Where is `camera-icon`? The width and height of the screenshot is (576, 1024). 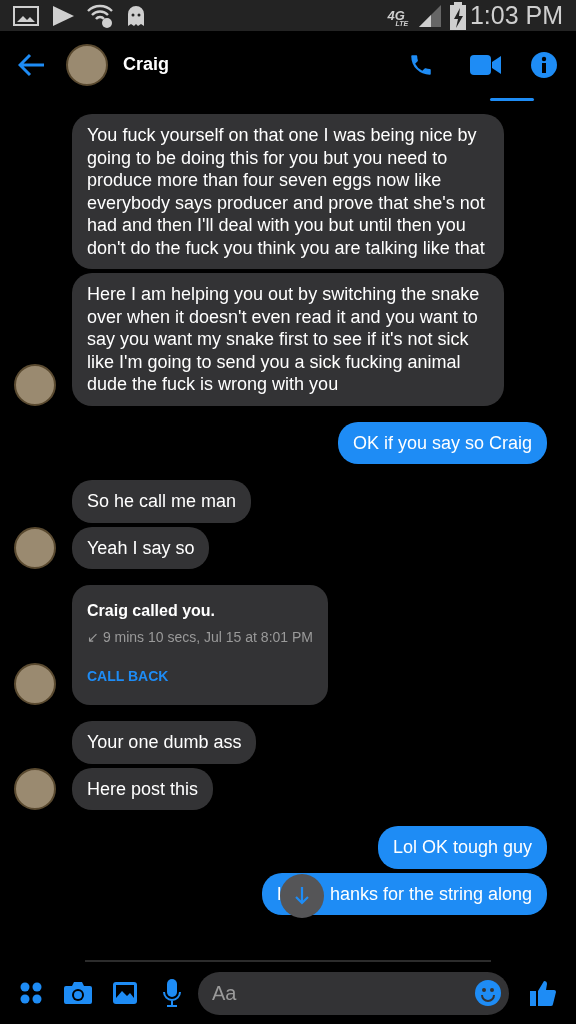 camera-icon is located at coordinates (78, 993).